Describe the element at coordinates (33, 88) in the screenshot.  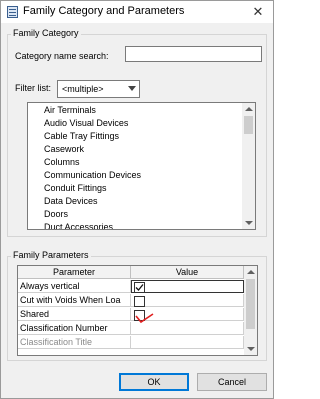
I see `filter-list-label: Filter list:` at that location.